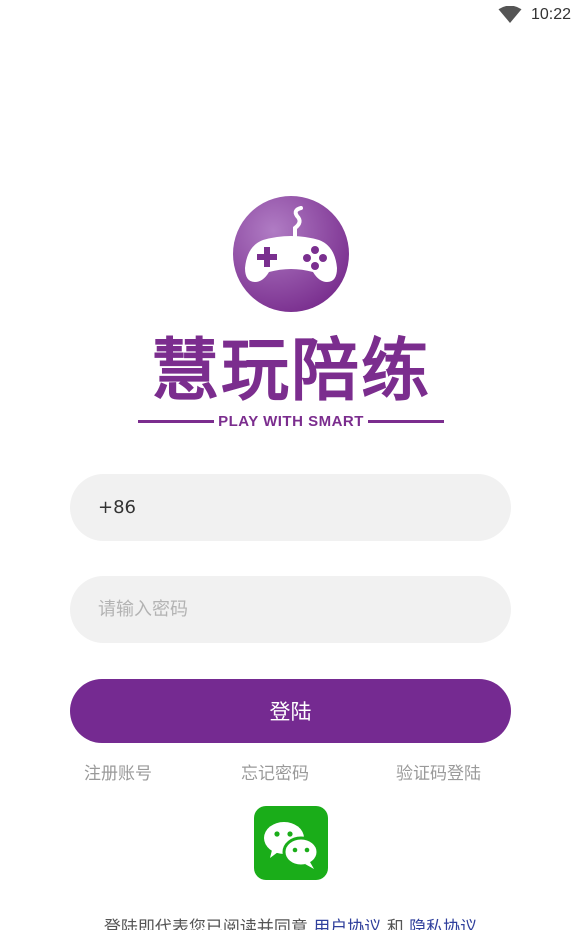 This screenshot has width=581, height=930. Describe the element at coordinates (395, 924) in the screenshot. I see `agreement-and: 和` at that location.